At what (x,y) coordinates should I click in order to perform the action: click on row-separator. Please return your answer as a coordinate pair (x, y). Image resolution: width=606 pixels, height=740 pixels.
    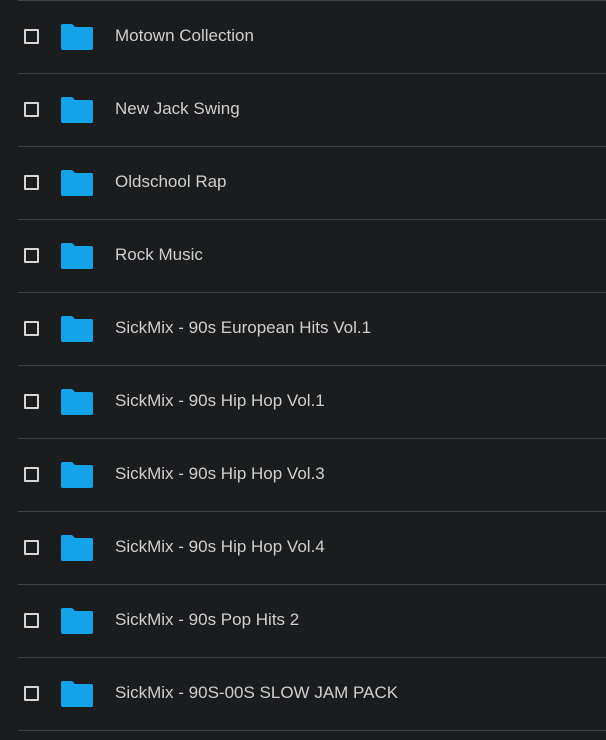
    Looking at the image, I should click on (312, 730).